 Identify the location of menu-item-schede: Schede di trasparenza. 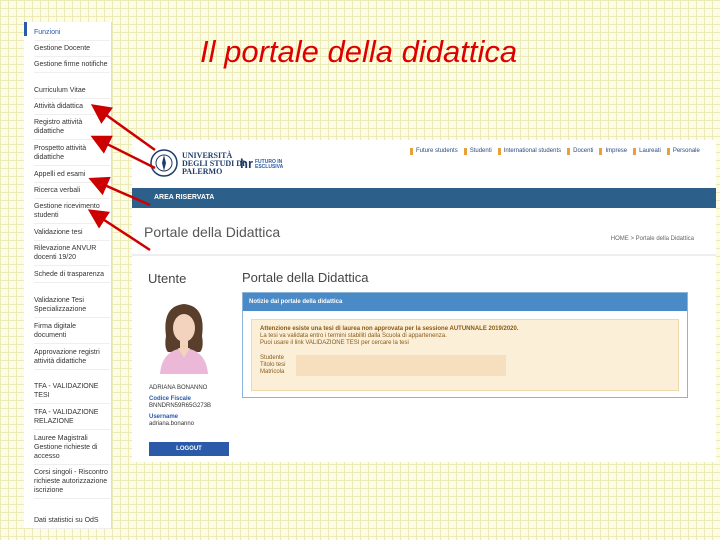
(72, 276).